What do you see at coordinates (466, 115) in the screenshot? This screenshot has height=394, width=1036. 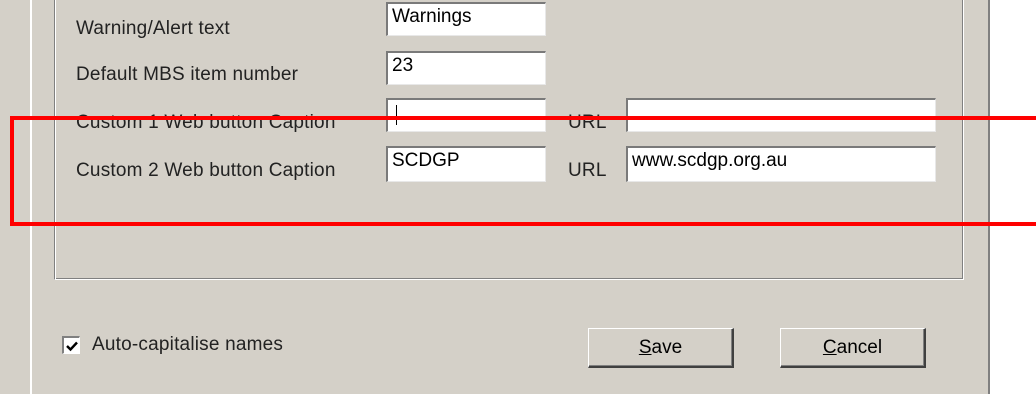 I see `custom1-caption-input` at bounding box center [466, 115].